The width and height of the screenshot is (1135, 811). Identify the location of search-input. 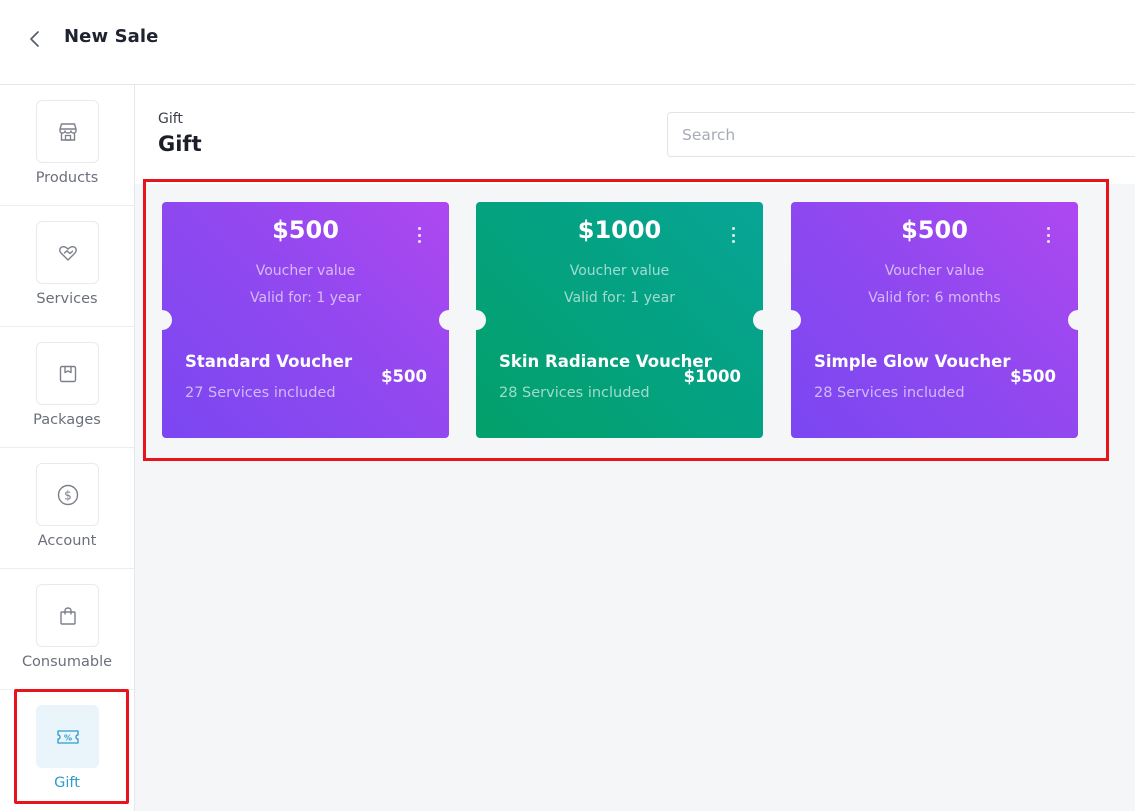
(901, 134).